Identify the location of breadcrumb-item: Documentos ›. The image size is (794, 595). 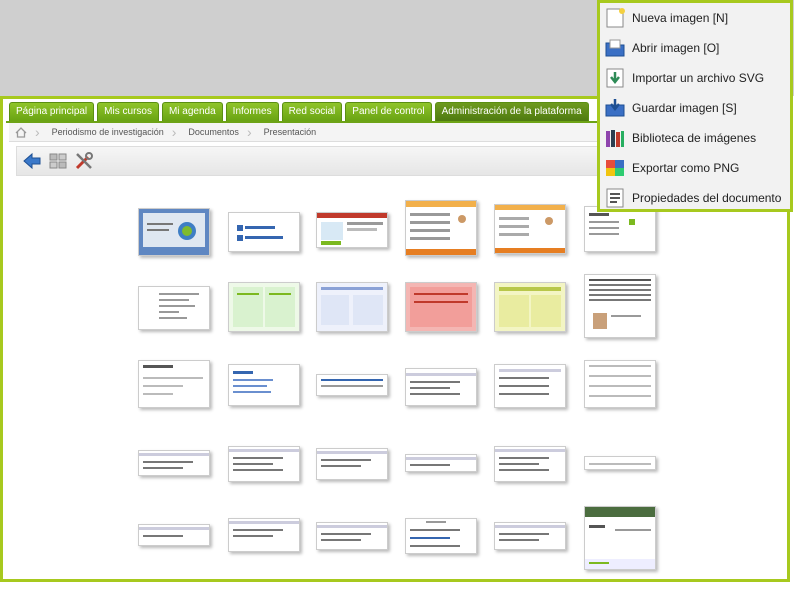
(219, 132).